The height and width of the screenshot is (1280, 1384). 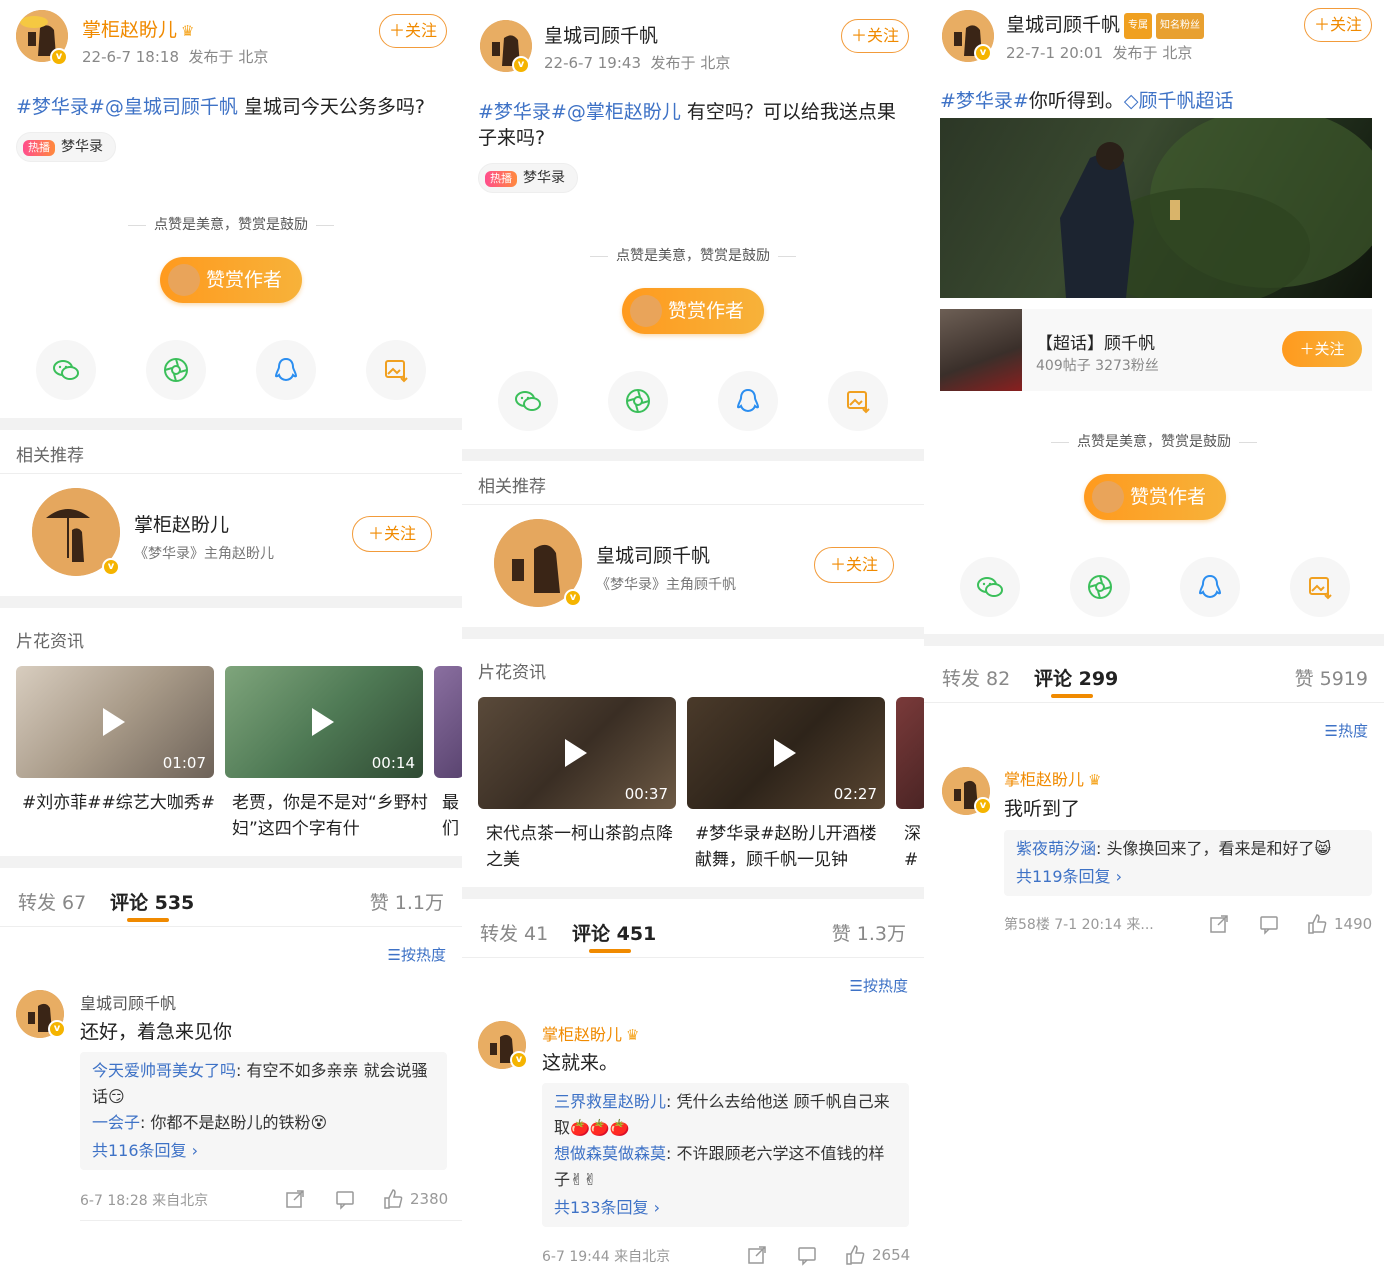 What do you see at coordinates (1072, 696) in the screenshot?
I see `active-tab-indicator` at bounding box center [1072, 696].